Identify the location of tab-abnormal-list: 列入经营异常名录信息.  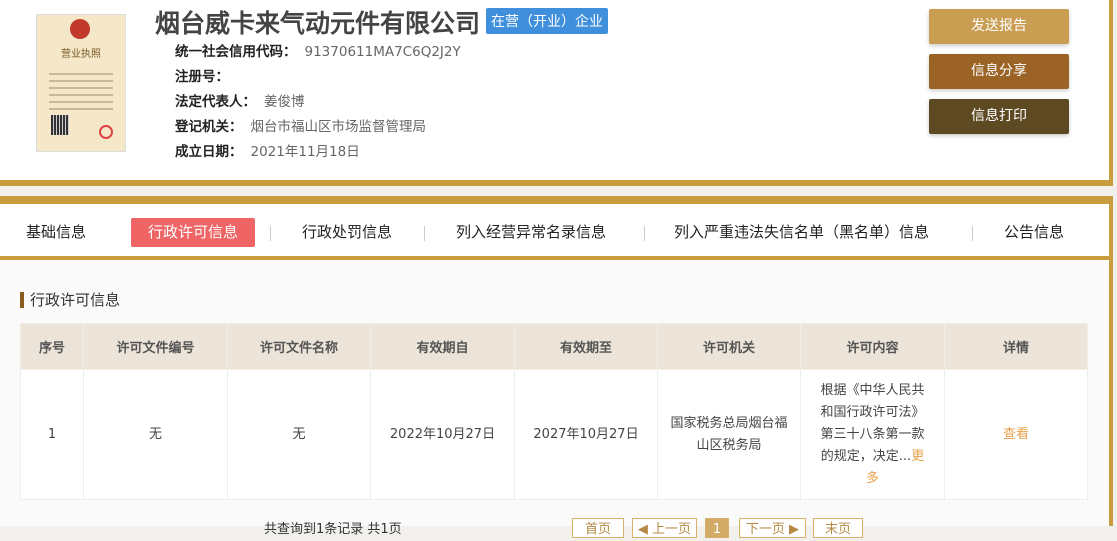
(531, 232).